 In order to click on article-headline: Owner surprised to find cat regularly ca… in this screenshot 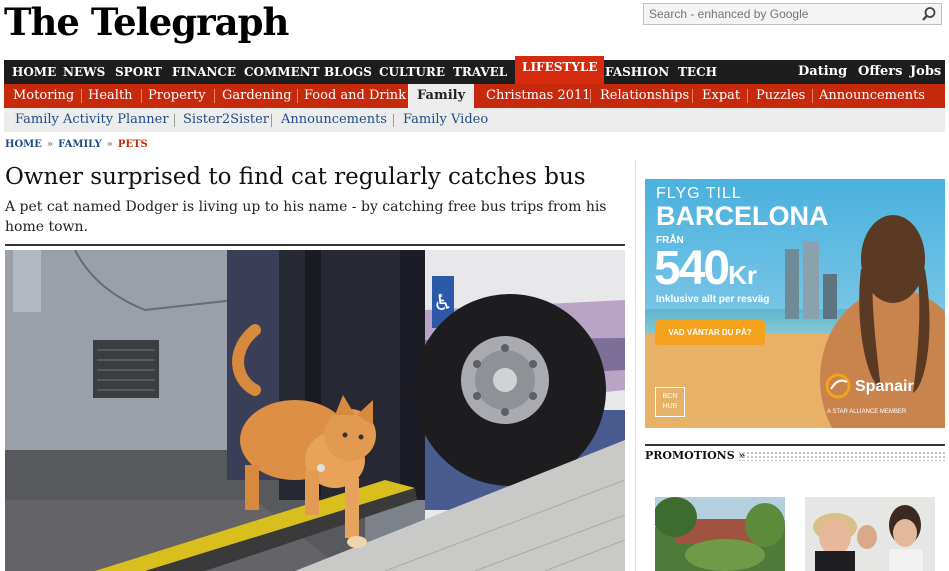, I will do `click(295, 177)`.